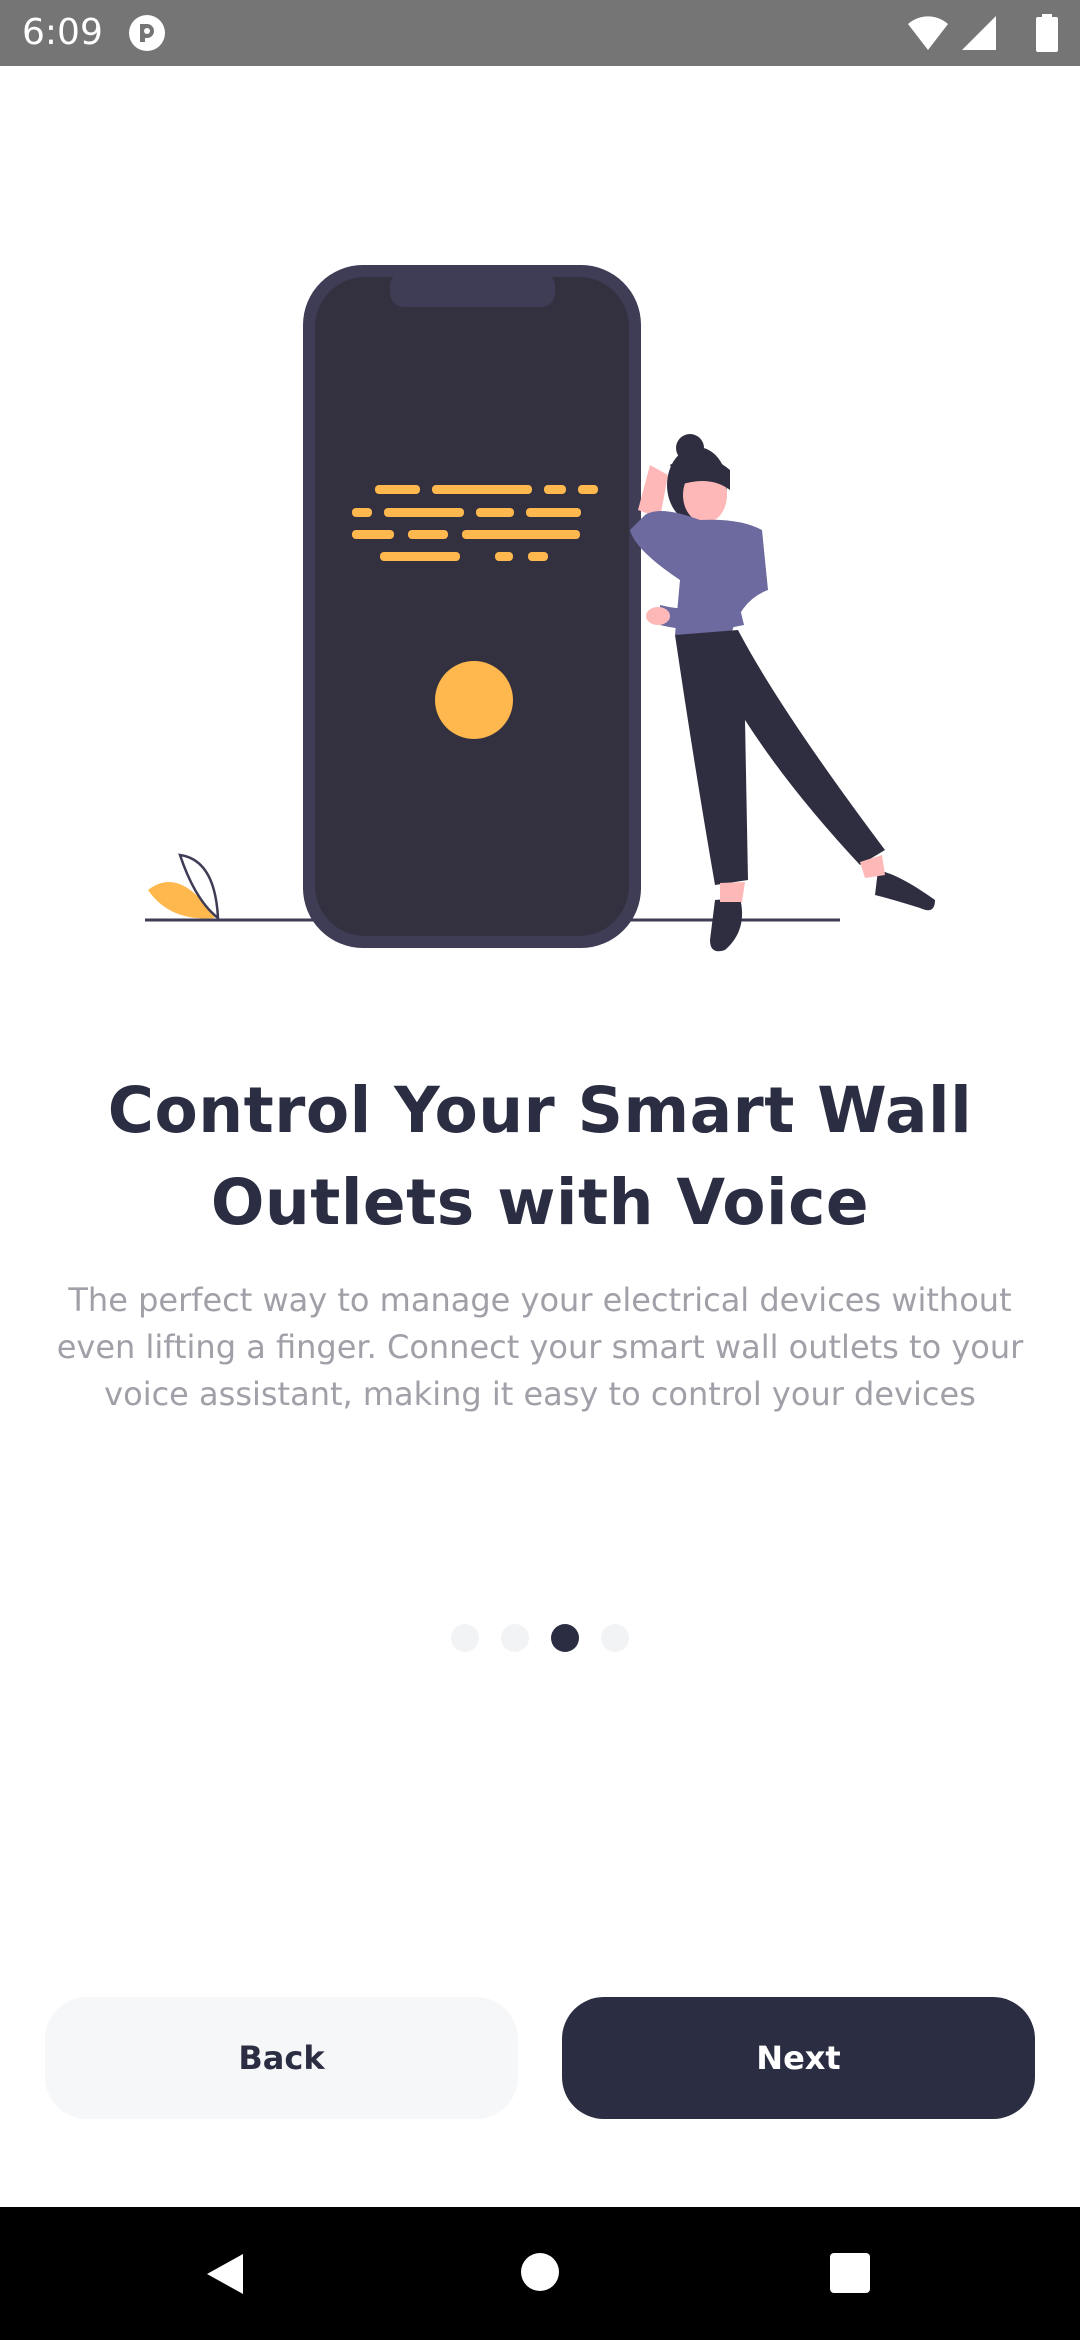  What do you see at coordinates (540, 1202) in the screenshot?
I see `title-line-2: Outlets with Voice` at bounding box center [540, 1202].